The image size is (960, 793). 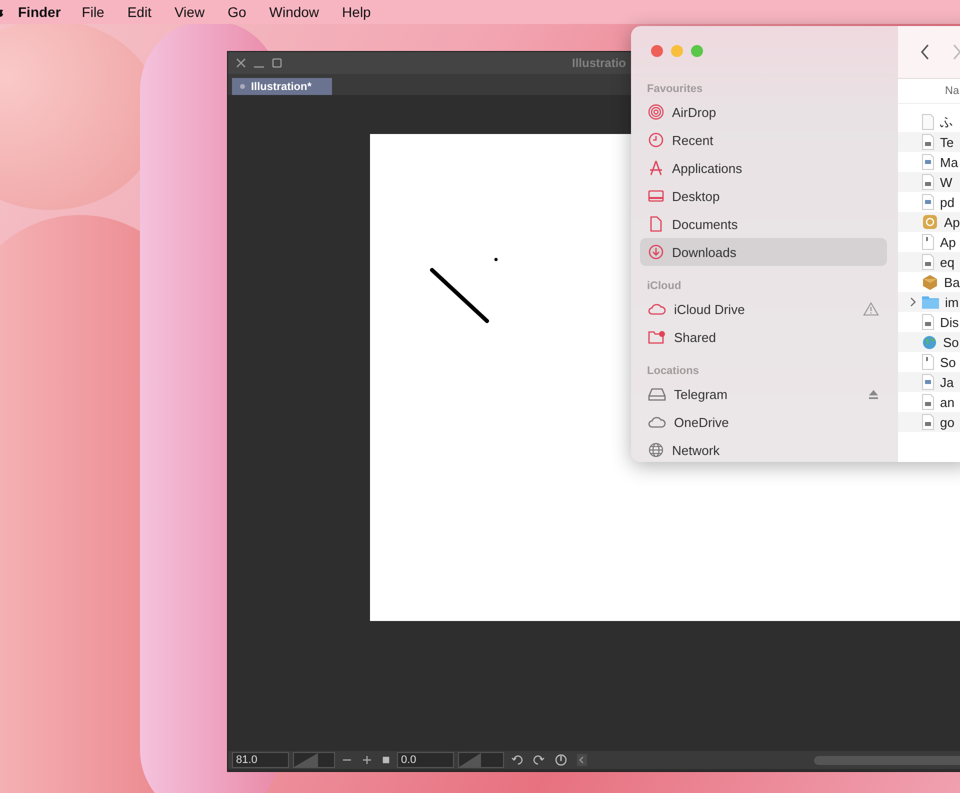 What do you see at coordinates (664, 286) in the screenshot?
I see `sidebar-section-heading: iCloud` at bounding box center [664, 286].